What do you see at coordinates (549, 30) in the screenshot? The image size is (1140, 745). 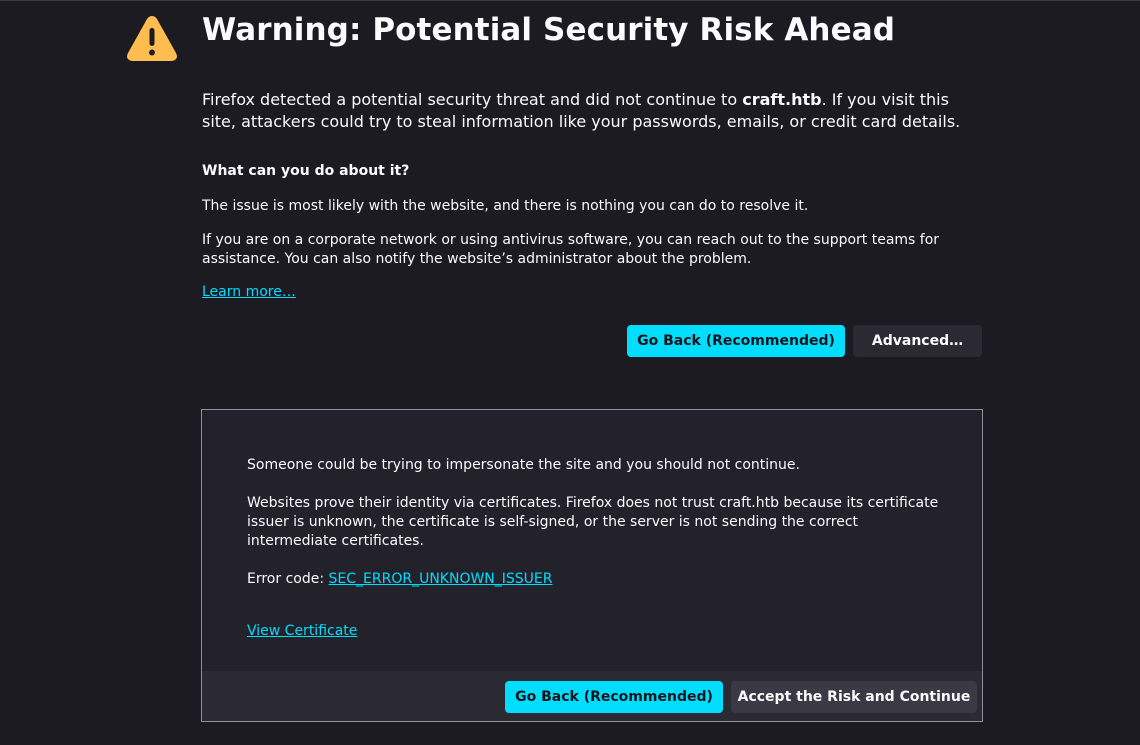 I see `page-title: Warning: Potential Security Risk Ahead` at bounding box center [549, 30].